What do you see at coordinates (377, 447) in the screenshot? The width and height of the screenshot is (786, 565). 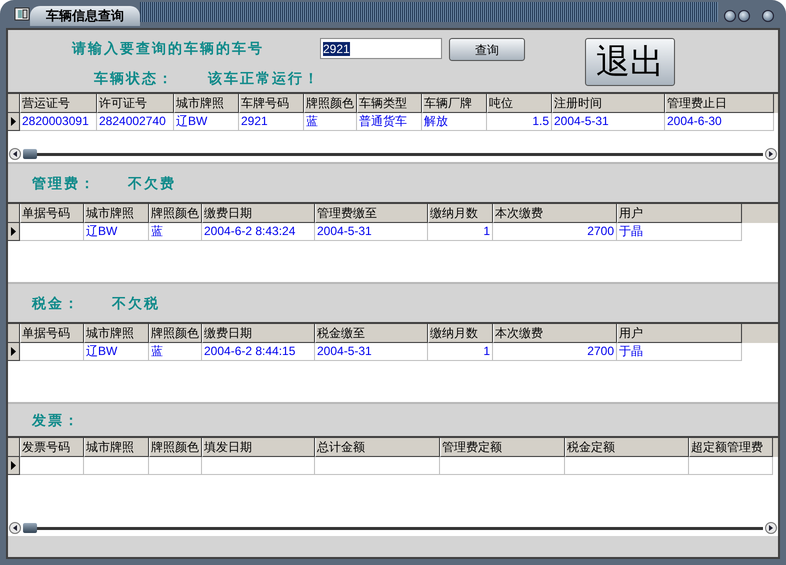 I see `column-header: 总计金额` at bounding box center [377, 447].